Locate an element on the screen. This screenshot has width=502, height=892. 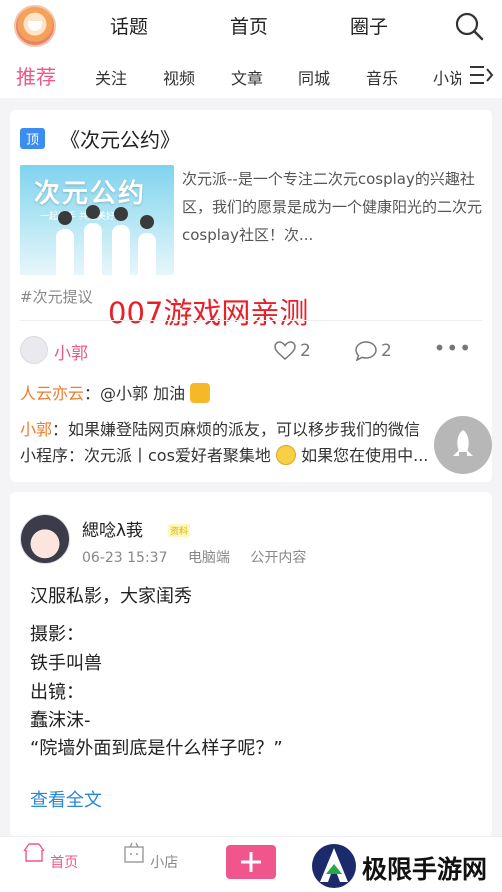
comment-item: 小郭：如果嫌登陆网页麻烦的派友，可以移步我们的微信 is located at coordinates (251, 430).